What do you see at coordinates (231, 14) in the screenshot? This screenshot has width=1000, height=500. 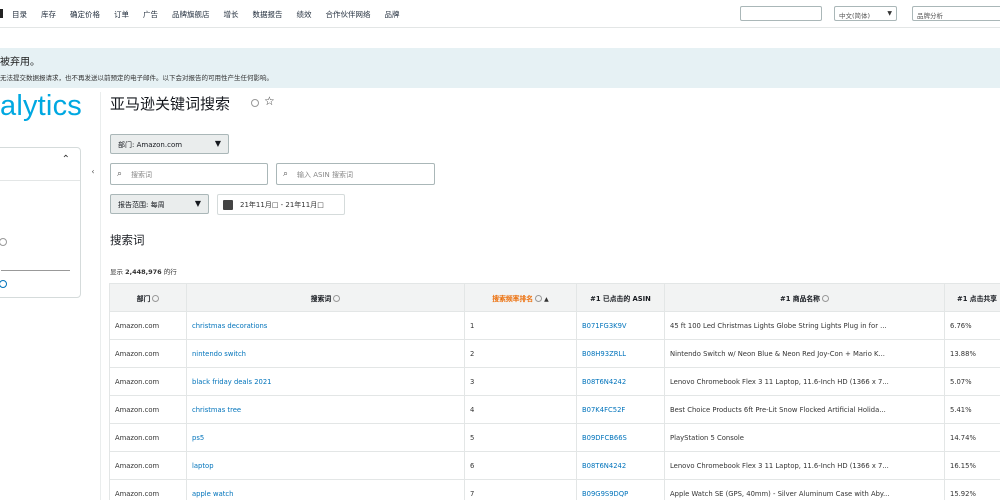 I see `nav-item-growth: 增长` at bounding box center [231, 14].